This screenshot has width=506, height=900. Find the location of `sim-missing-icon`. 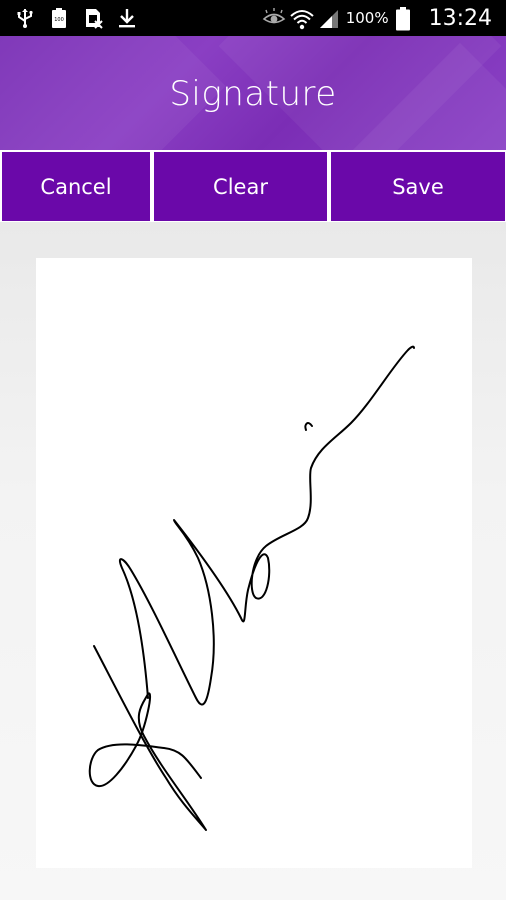

sim-missing-icon is located at coordinates (93, 18).